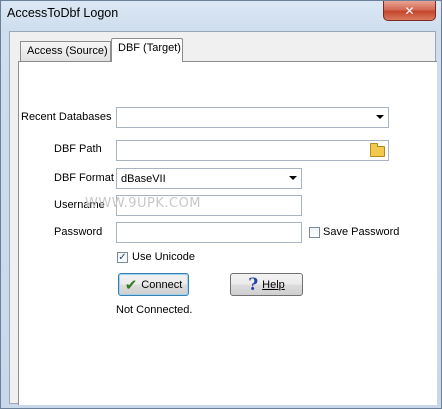  Describe the element at coordinates (252, 117) in the screenshot. I see `recent-databases-combo` at that location.